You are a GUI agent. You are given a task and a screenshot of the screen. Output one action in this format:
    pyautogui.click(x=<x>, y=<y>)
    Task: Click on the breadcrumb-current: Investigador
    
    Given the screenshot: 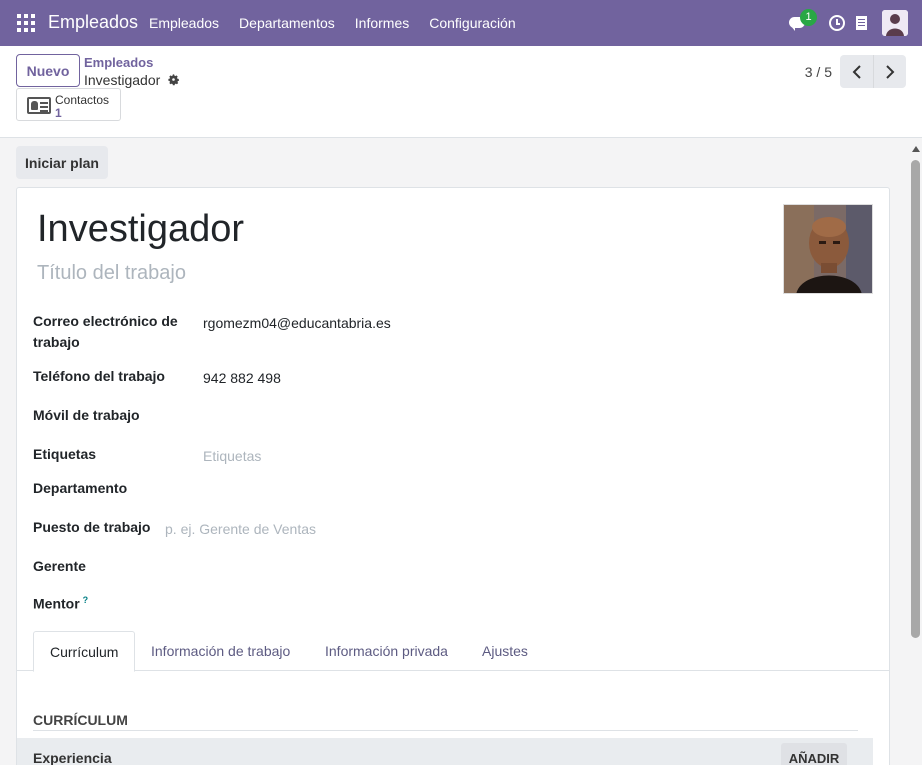 What is the action you would take?
    pyautogui.click(x=122, y=80)
    